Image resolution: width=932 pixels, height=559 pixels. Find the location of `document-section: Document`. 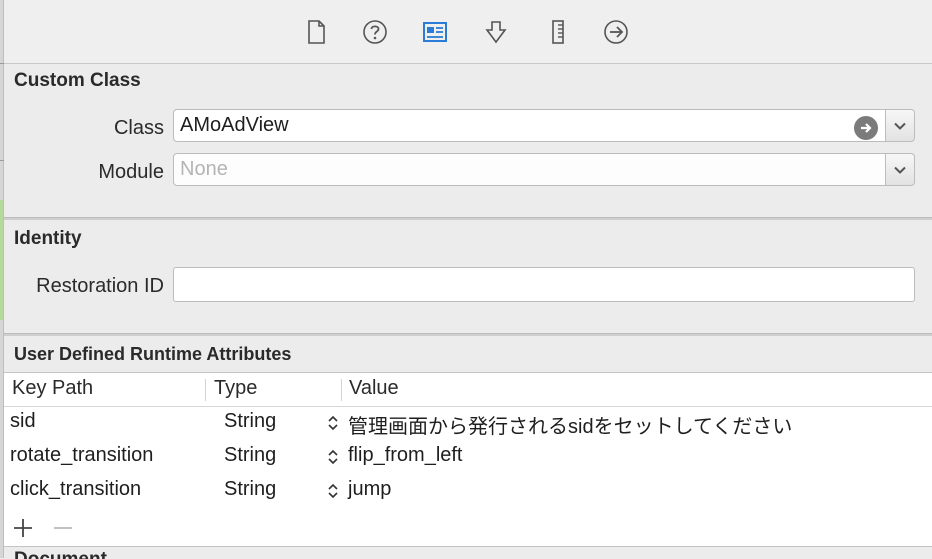

document-section: Document is located at coordinates (468, 552).